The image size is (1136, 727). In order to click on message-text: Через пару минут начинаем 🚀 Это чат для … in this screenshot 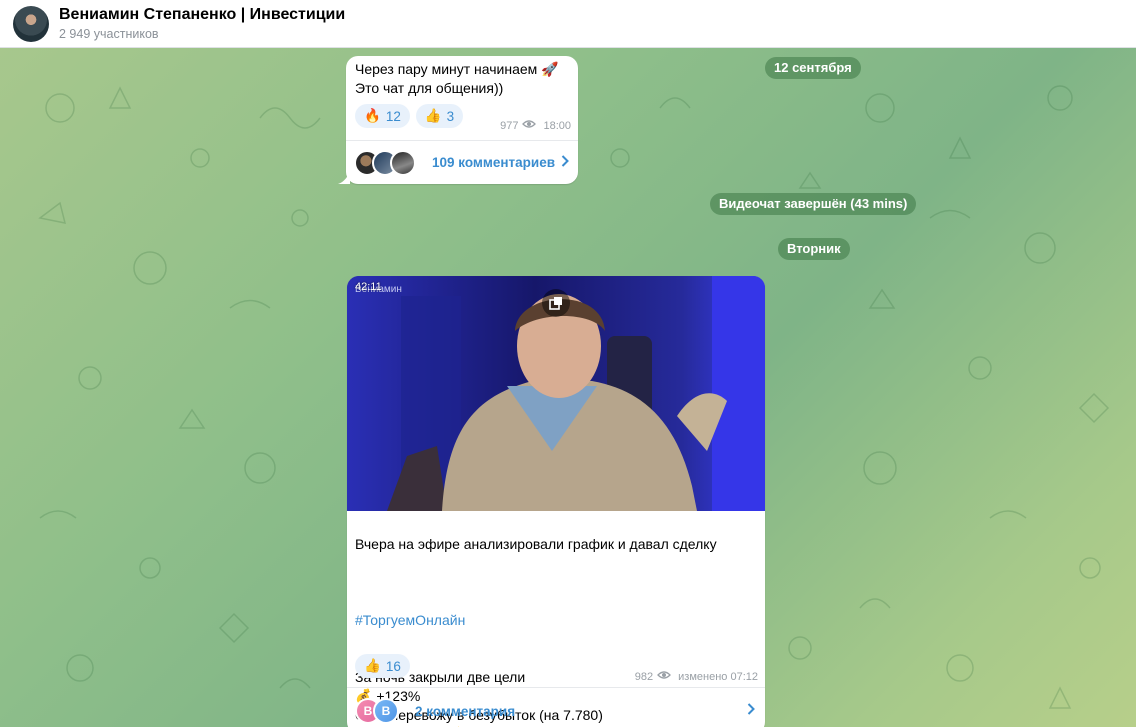, I will do `click(457, 78)`.